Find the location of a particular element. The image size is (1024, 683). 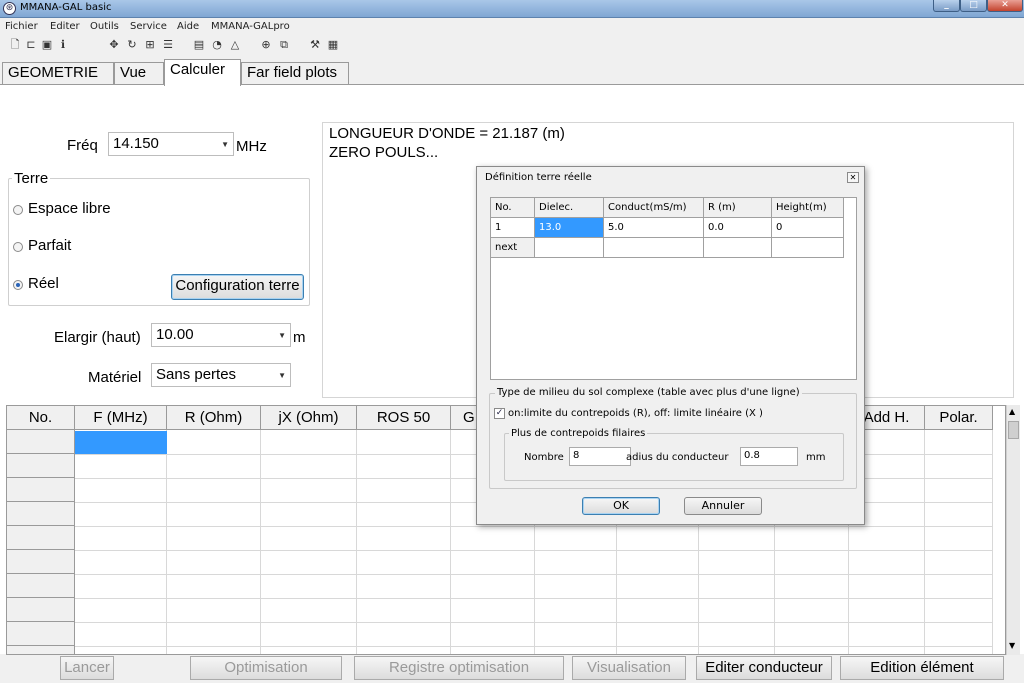

annuler-button: Annuler is located at coordinates (723, 506).